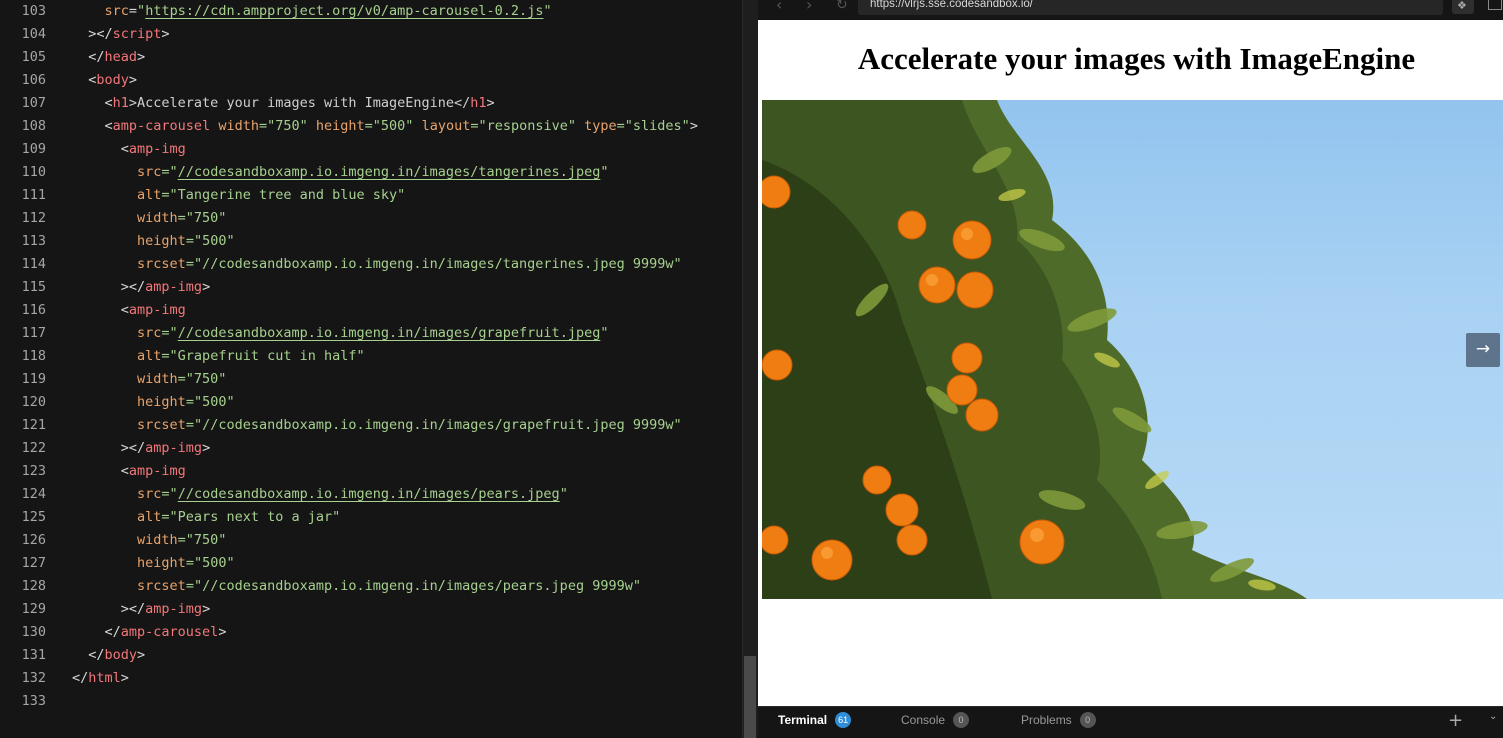 This screenshot has width=1503, height=738. What do you see at coordinates (33, 655) in the screenshot?
I see `line-number: 131` at bounding box center [33, 655].